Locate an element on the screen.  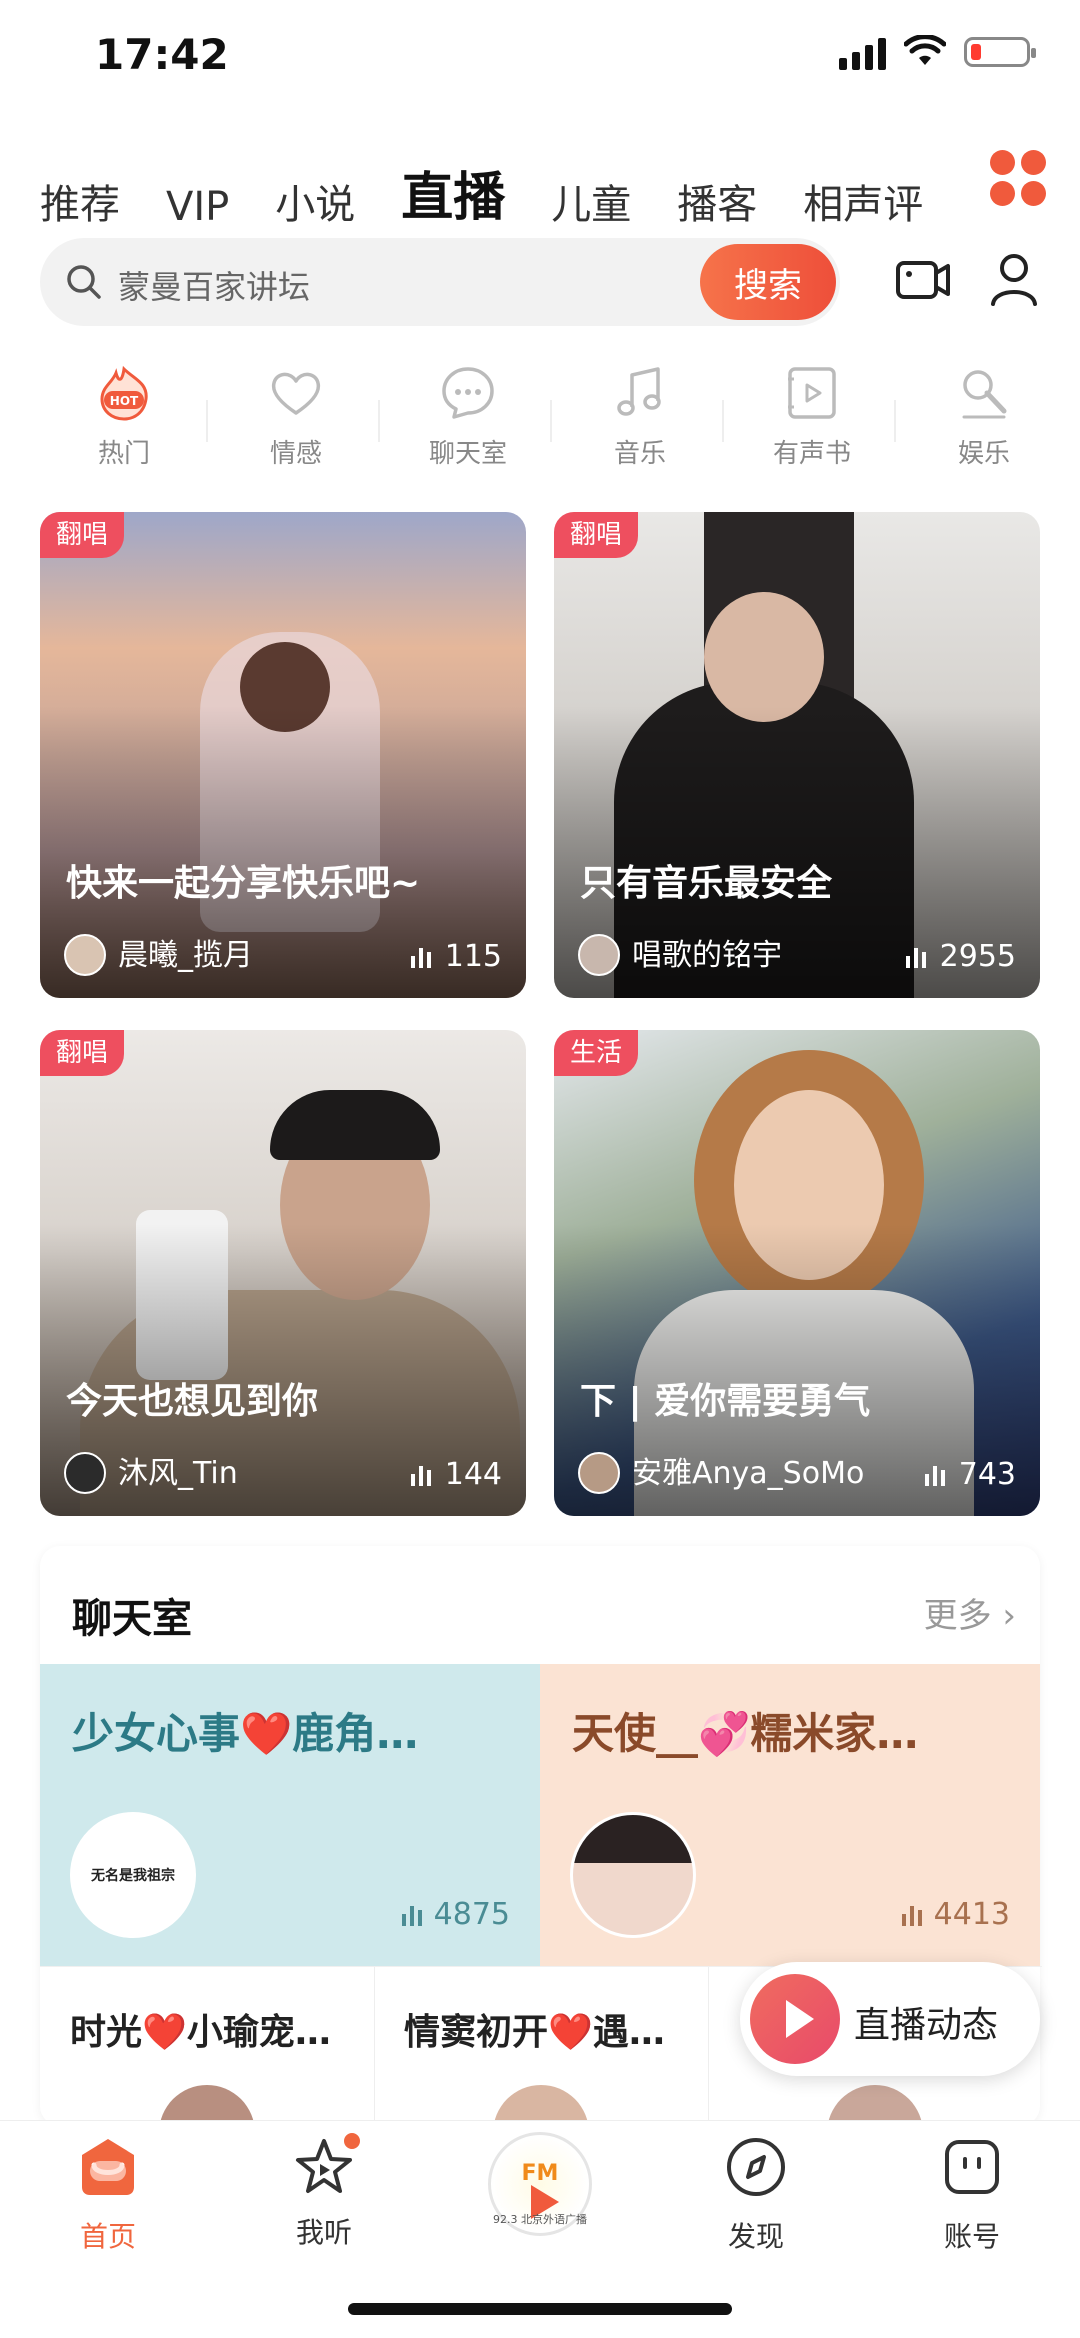
viewer-count: 2955 is located at coordinates (960, 956).